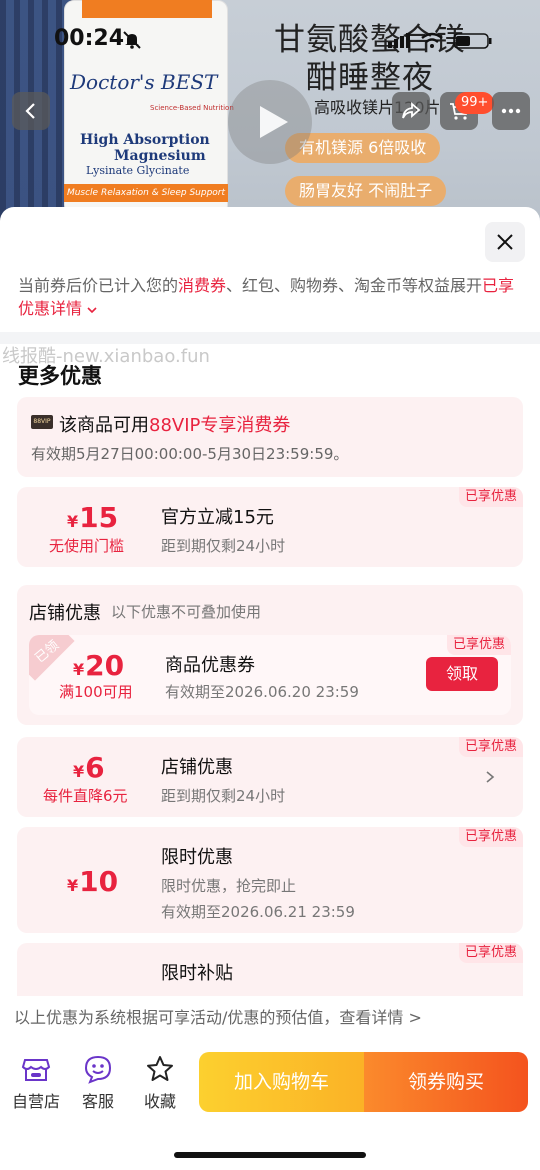 The width and height of the screenshot is (540, 1170). I want to click on status-time: 00:24, so click(89, 38).